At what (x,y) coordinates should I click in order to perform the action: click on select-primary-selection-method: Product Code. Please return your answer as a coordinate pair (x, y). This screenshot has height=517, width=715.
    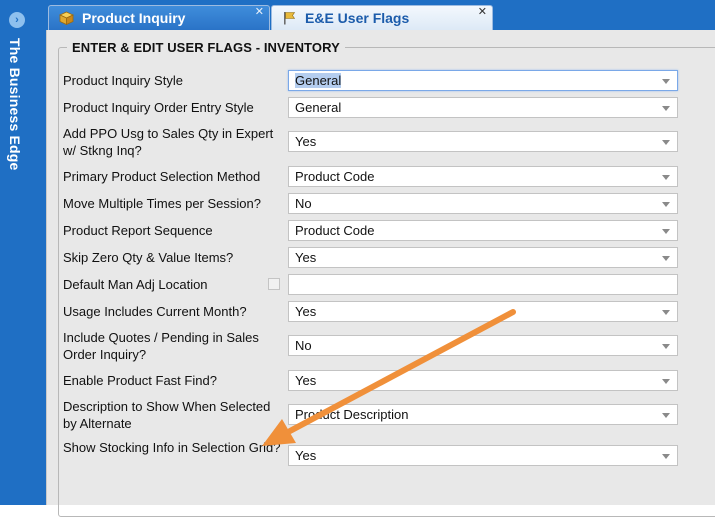
    Looking at the image, I should click on (483, 176).